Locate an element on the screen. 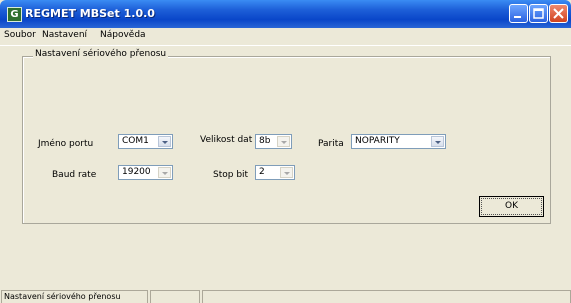 The image size is (571, 303). menu-napoveda: Nápověda is located at coordinates (123, 35).